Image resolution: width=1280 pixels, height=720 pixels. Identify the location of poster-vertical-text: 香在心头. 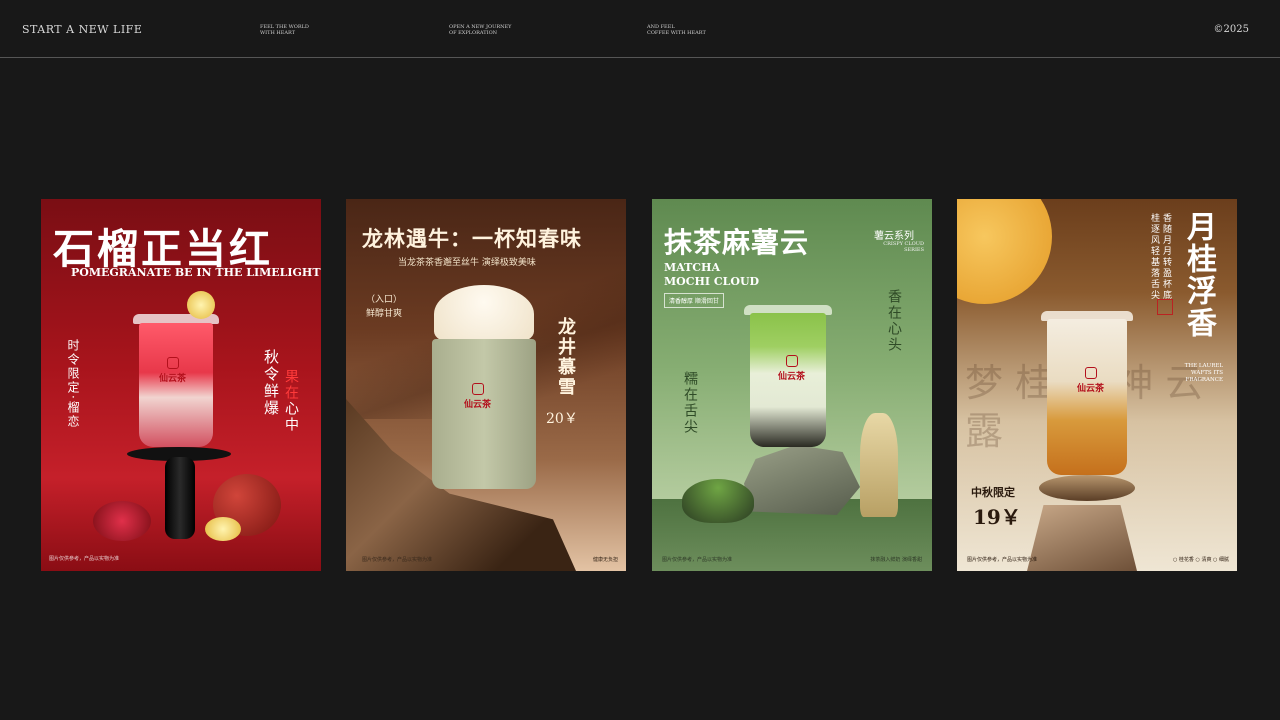
(894, 321).